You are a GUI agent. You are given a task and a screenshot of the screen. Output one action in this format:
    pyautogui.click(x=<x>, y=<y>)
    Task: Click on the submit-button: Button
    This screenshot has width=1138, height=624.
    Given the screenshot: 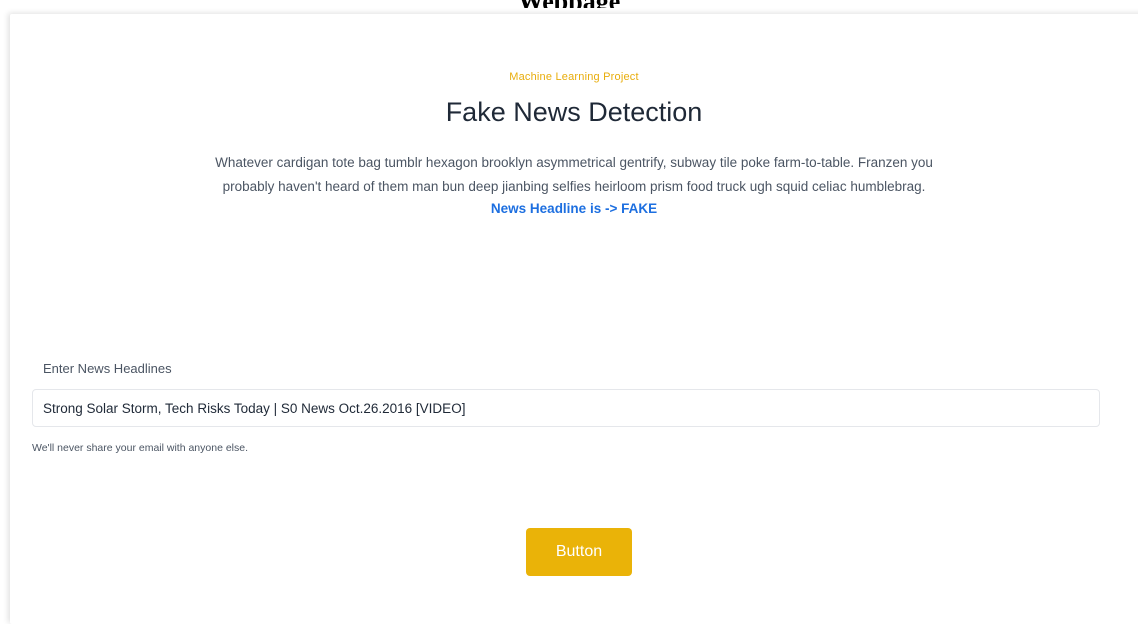 What is the action you would take?
    pyautogui.click(x=579, y=552)
    